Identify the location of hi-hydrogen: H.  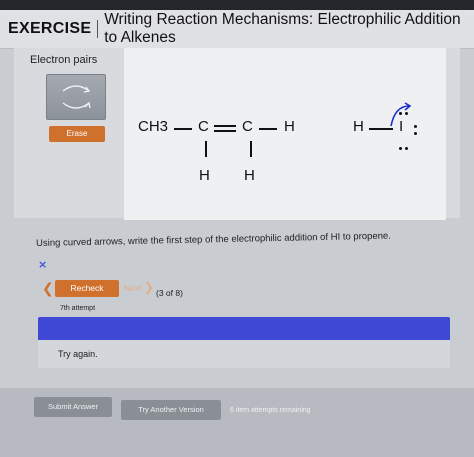
(358, 126).